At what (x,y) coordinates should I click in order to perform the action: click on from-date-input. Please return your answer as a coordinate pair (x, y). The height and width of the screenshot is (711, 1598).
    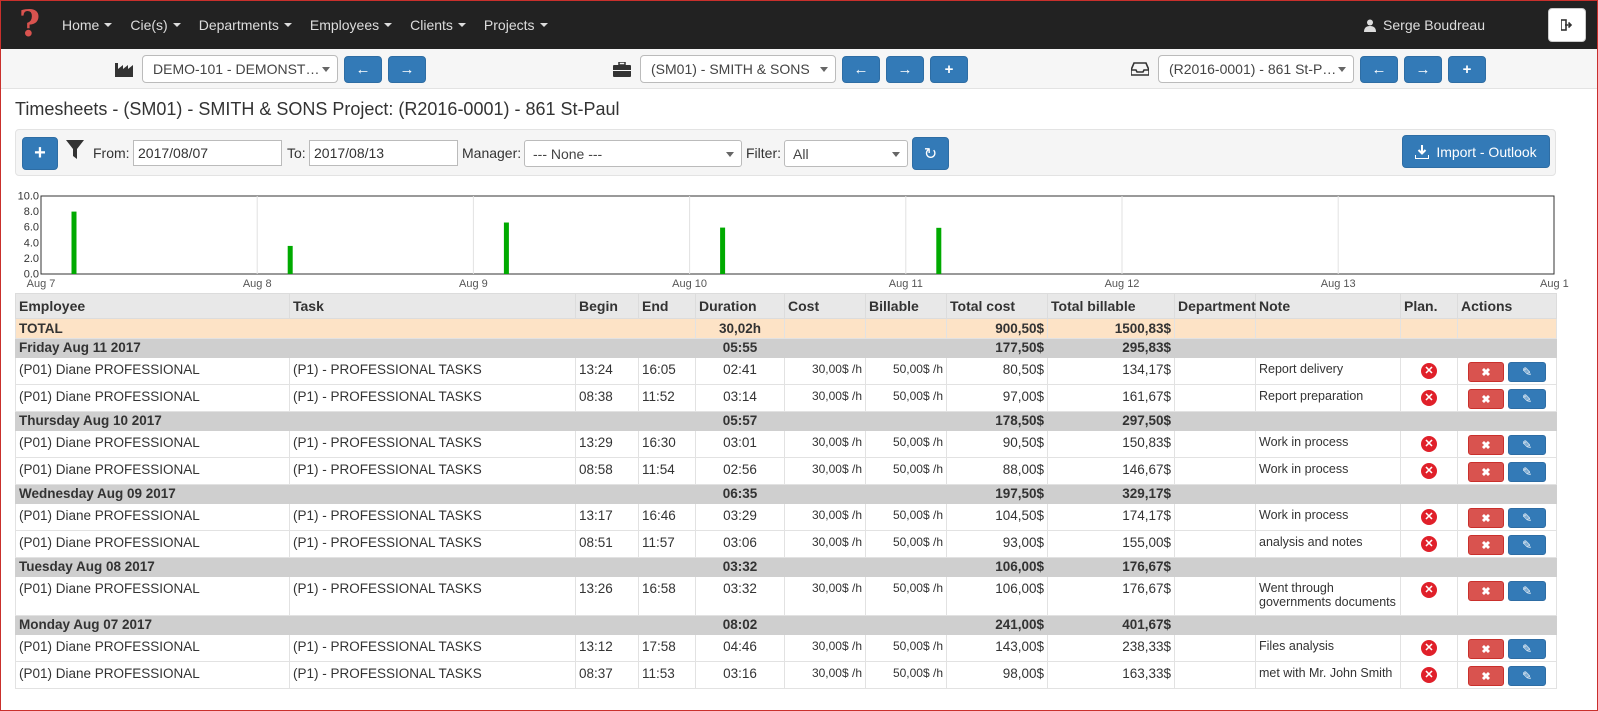
    Looking at the image, I should click on (207, 153).